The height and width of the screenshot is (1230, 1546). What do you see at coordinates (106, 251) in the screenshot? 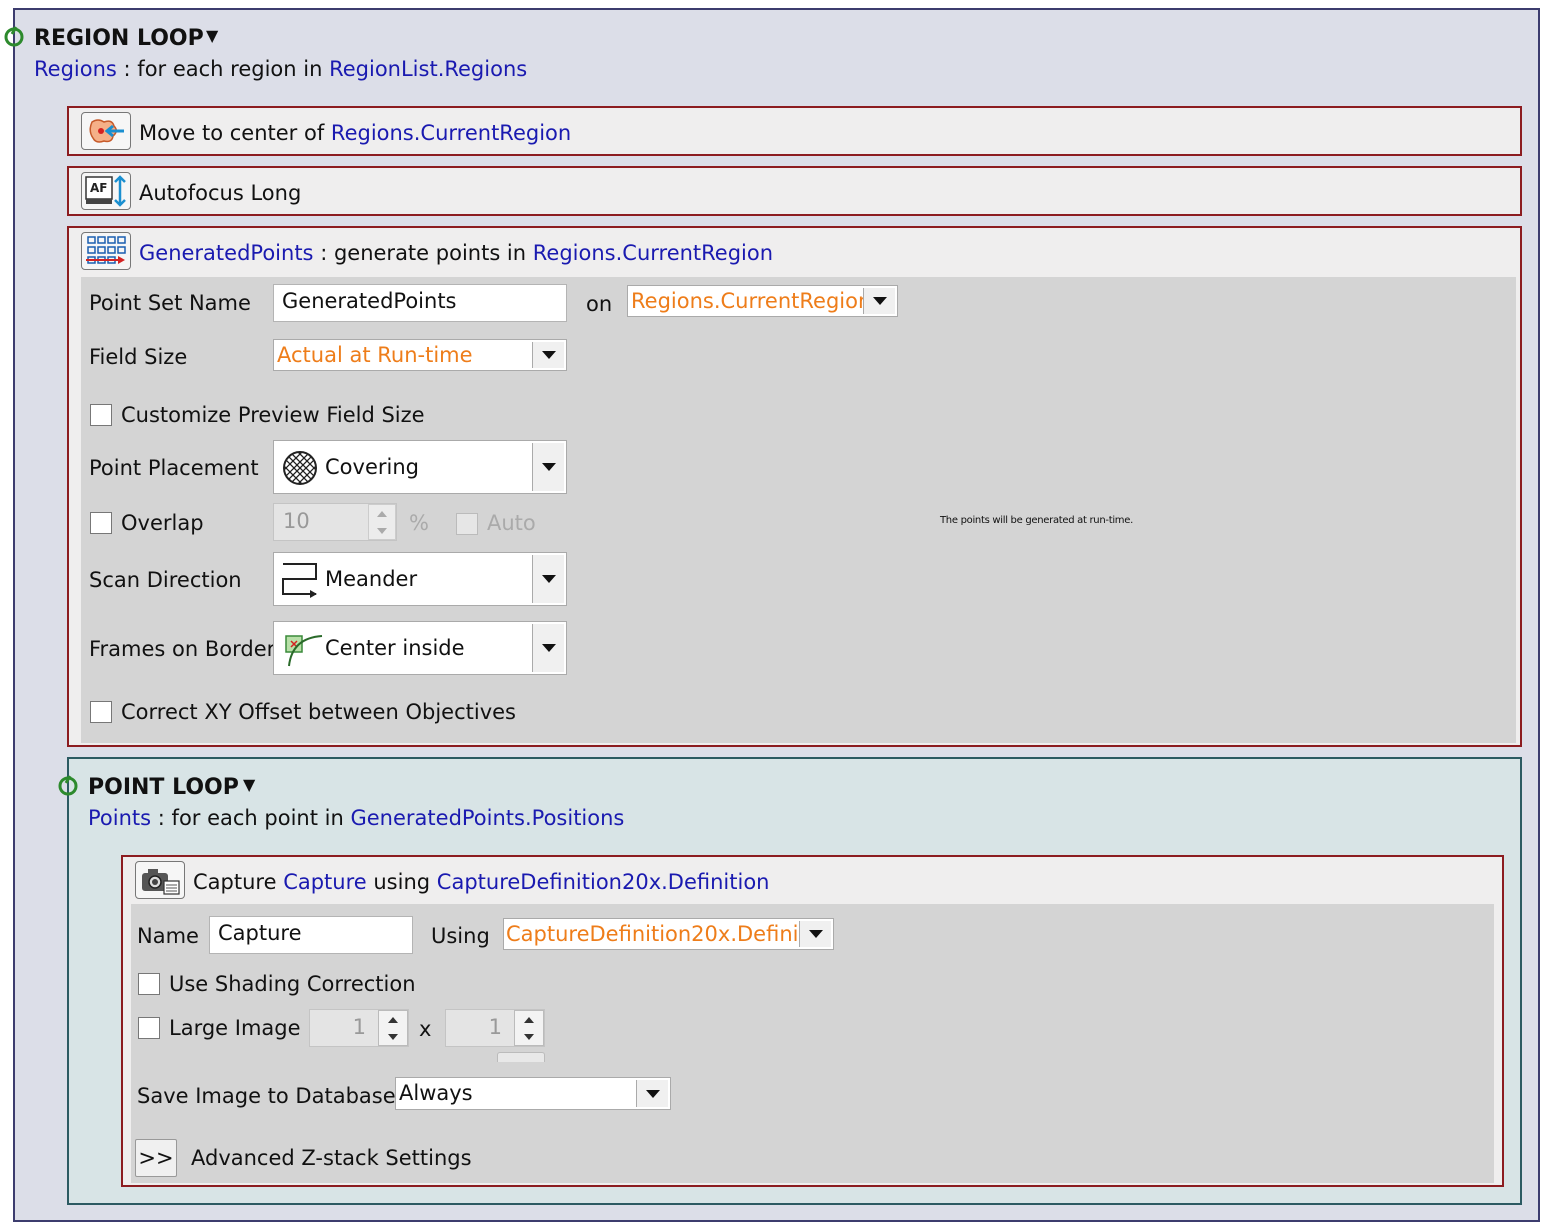
I see `generate-points-icon` at bounding box center [106, 251].